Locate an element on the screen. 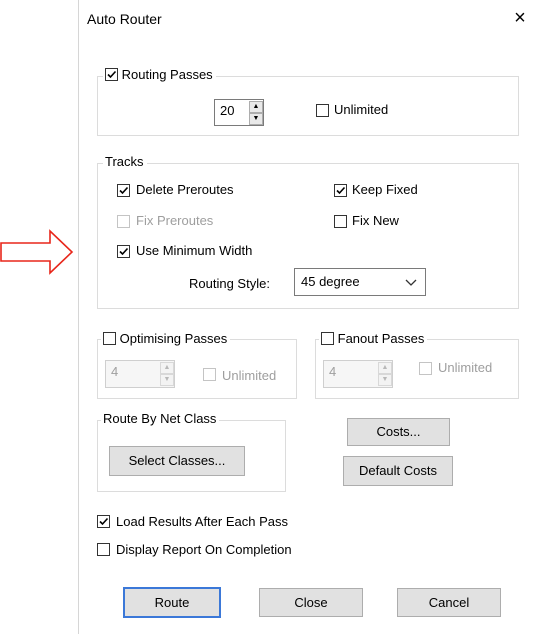  window-title: Auto Router is located at coordinates (124, 19).